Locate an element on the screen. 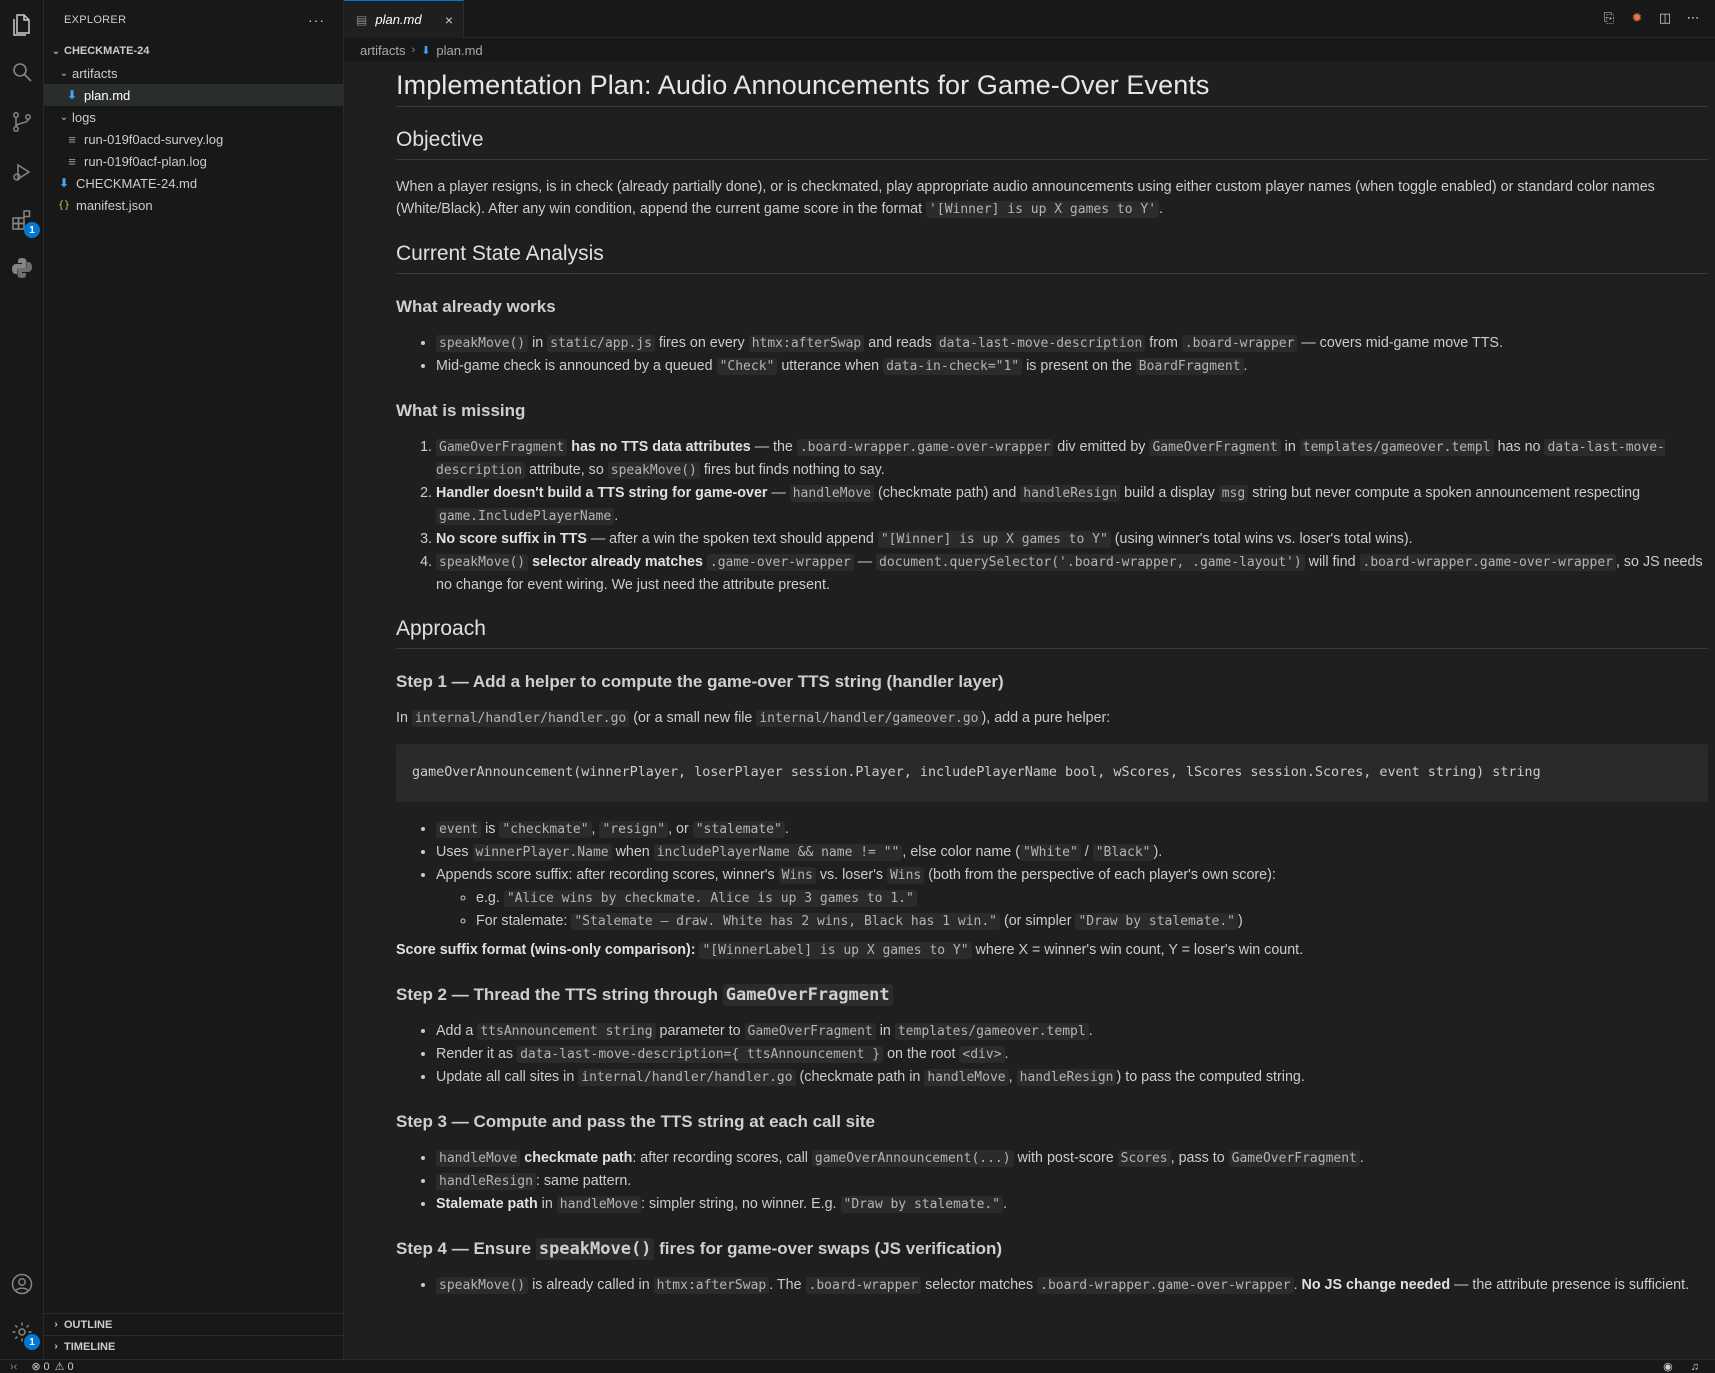  editor-tabs: ▤ plan.md × ⎘ ✹ ◫ ⋯ is located at coordinates (1029, 19).